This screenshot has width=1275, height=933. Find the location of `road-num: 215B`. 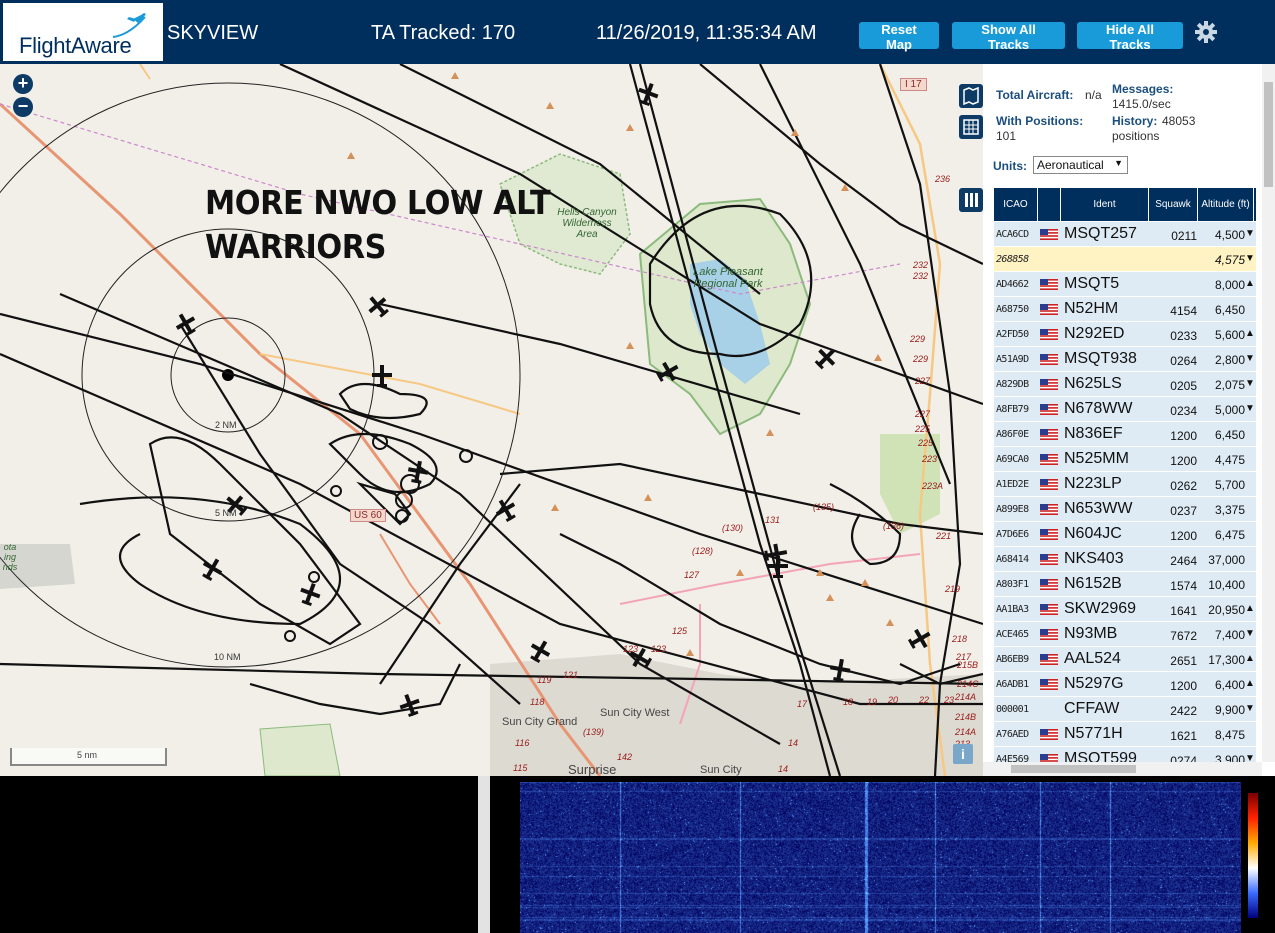

road-num: 215B is located at coordinates (968, 665).